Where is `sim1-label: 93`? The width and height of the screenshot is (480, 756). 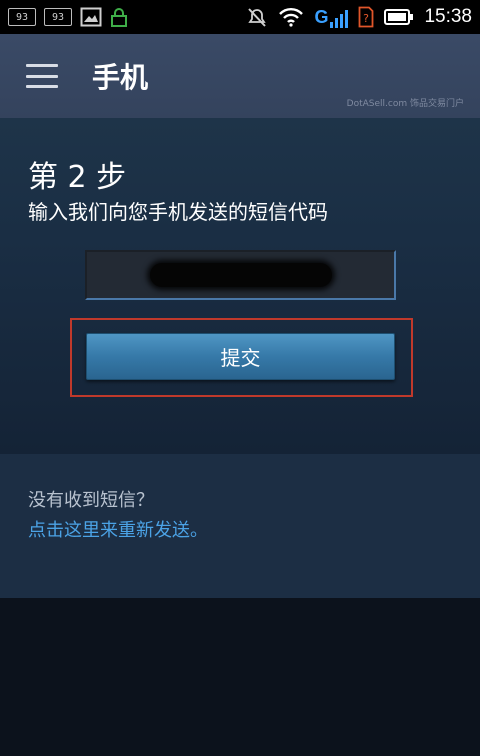
sim1-label: 93 is located at coordinates (22, 17).